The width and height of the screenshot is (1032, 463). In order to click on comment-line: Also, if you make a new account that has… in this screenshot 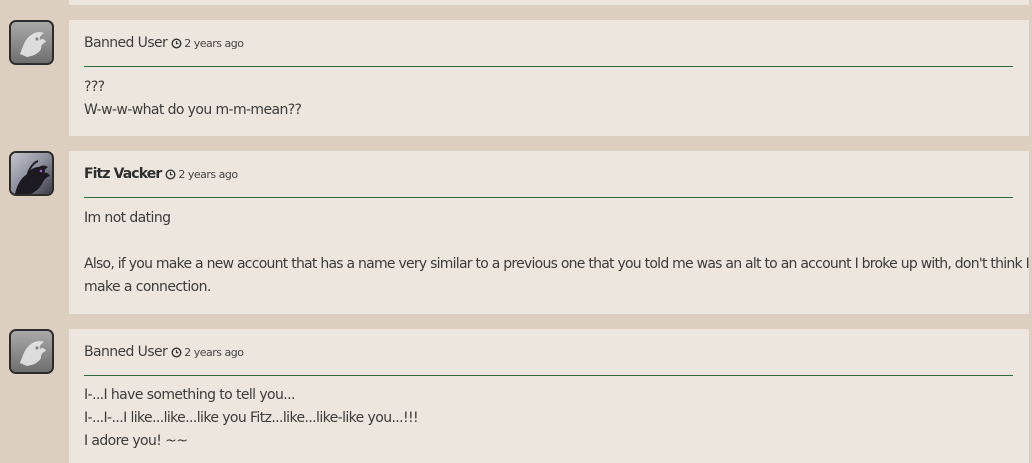, I will do `click(558, 264)`.